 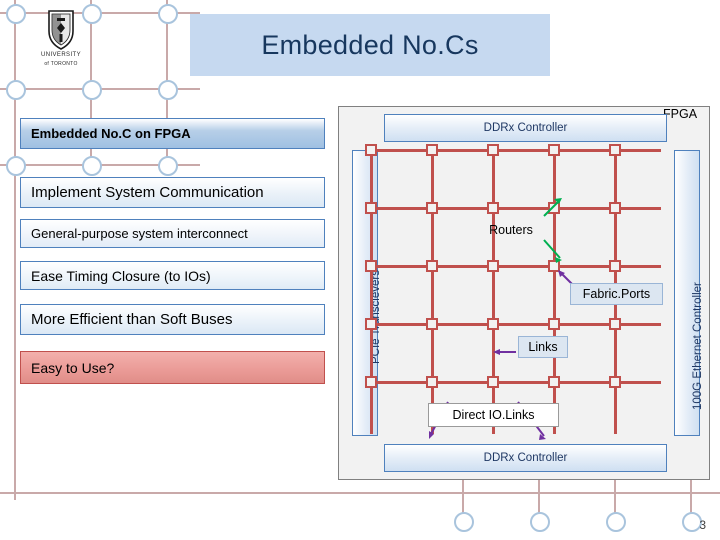 I want to click on callout-direct-io-links: Direct IO.Links, so click(x=493, y=415).